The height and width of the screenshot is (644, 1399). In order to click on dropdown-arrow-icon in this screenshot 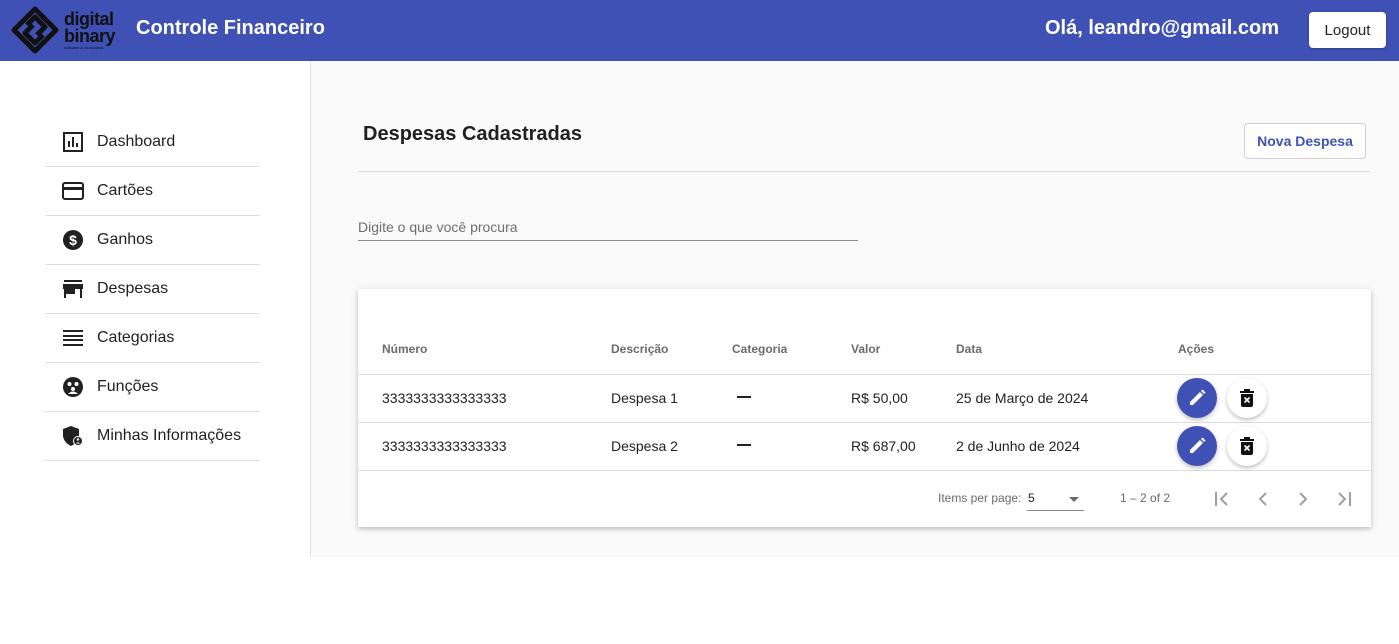, I will do `click(1074, 499)`.